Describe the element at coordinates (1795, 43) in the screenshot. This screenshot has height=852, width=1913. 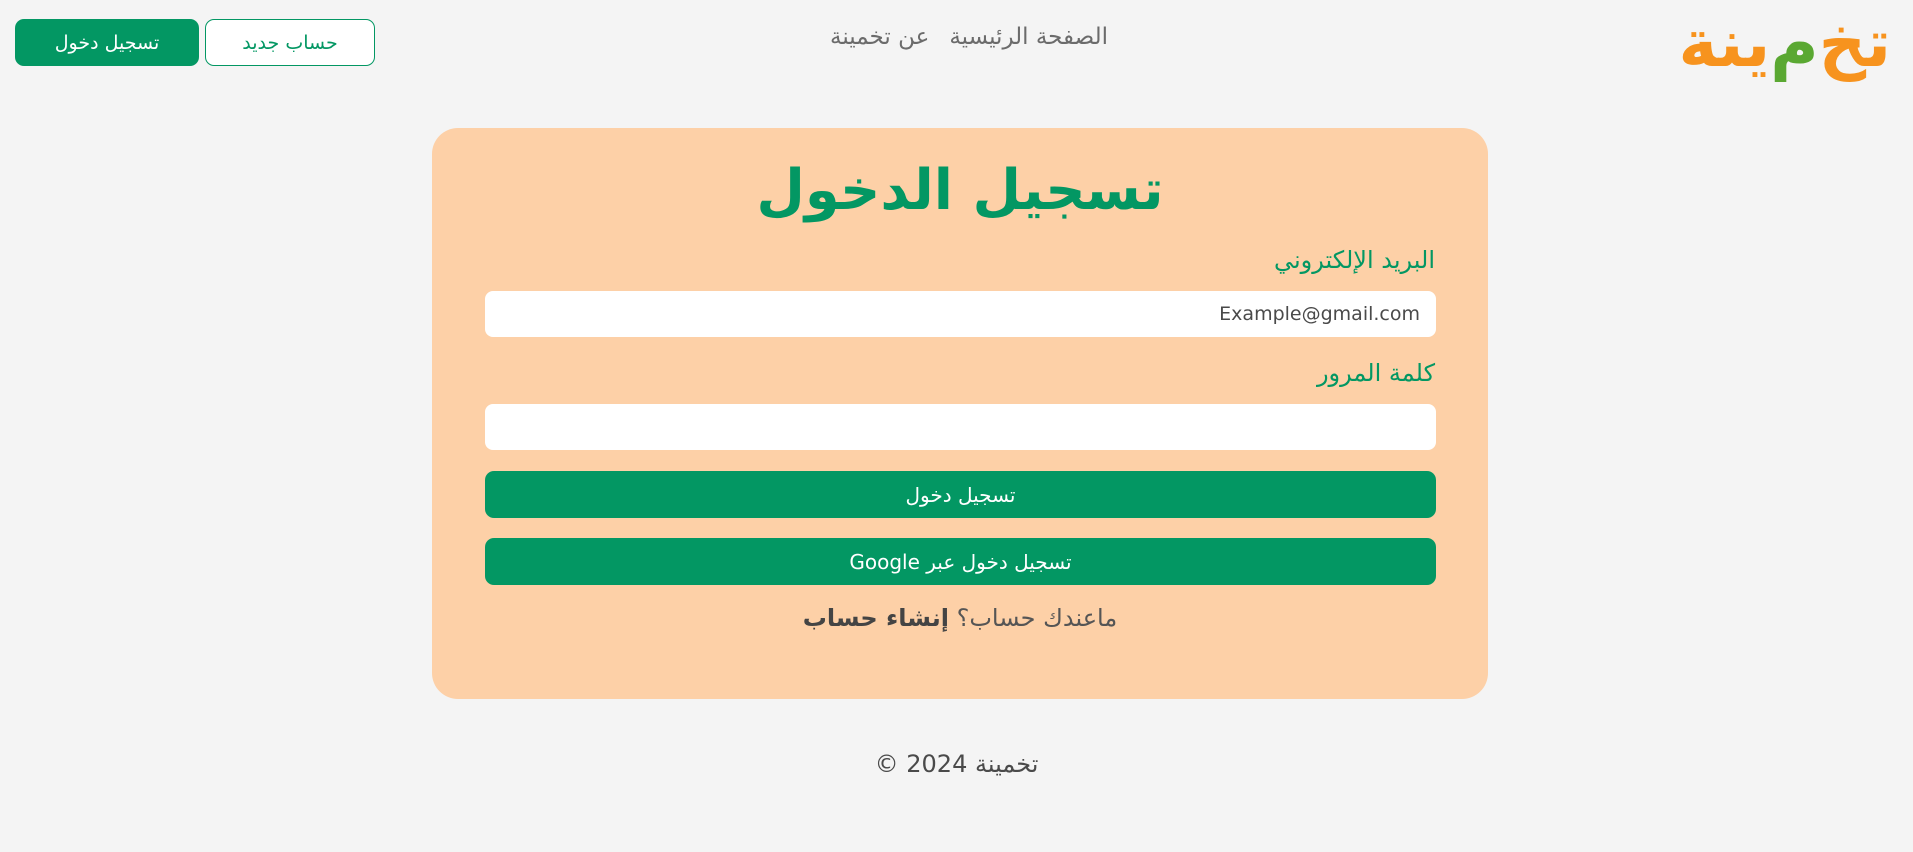
I see `logo-part-2: م` at that location.